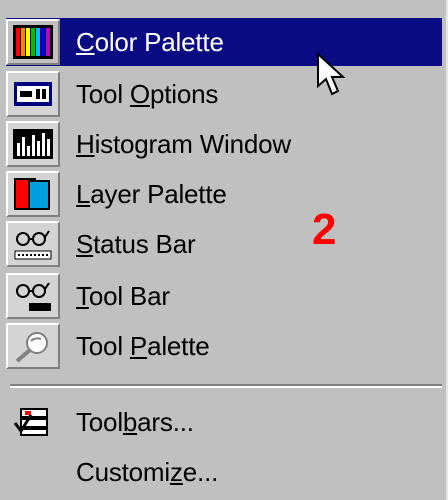  I want to click on status-bar-icon, so click(33, 244).